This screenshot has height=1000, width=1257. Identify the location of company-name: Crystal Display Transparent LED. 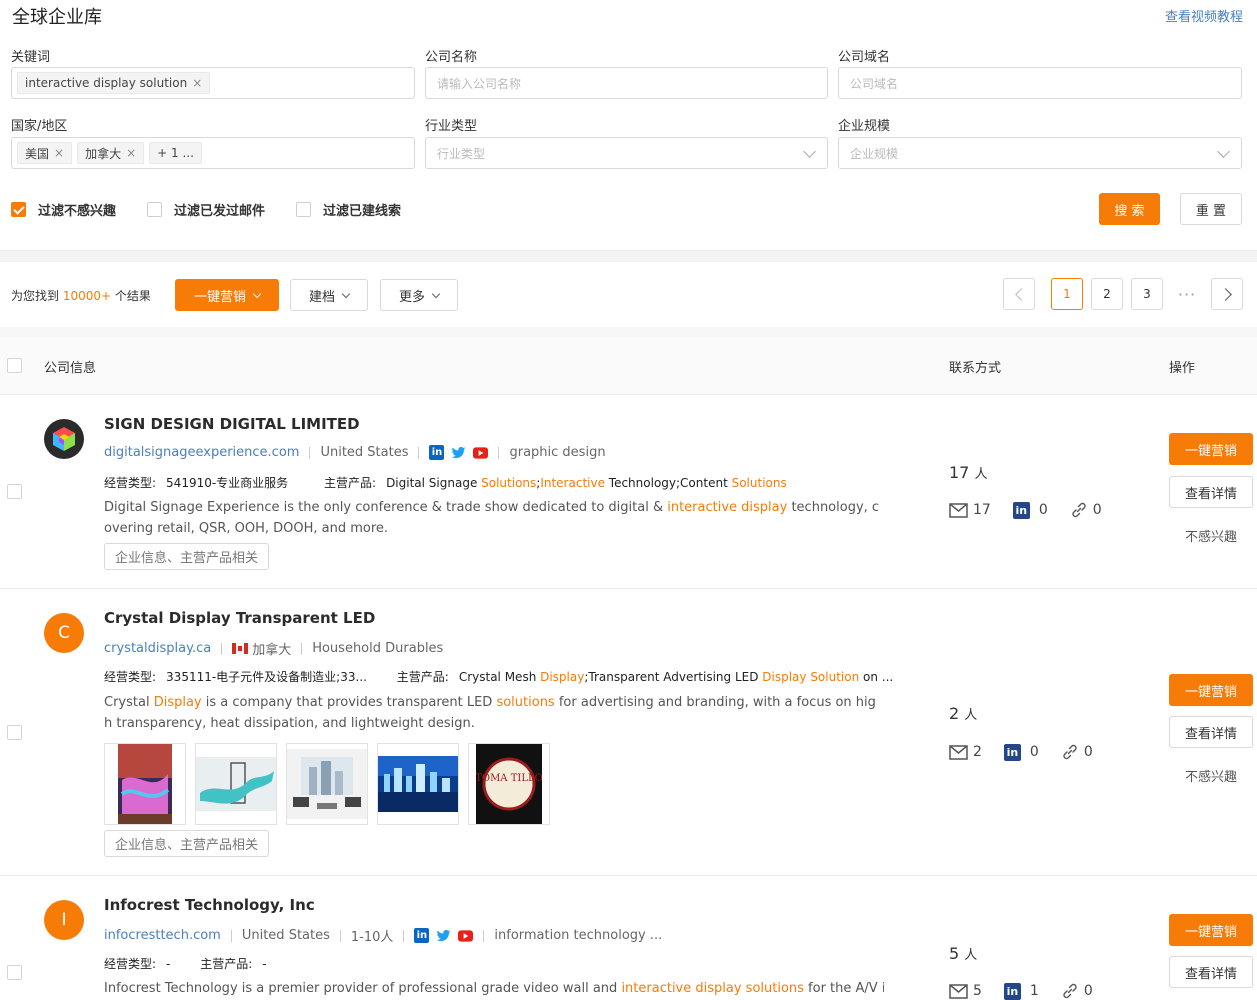
(239, 618).